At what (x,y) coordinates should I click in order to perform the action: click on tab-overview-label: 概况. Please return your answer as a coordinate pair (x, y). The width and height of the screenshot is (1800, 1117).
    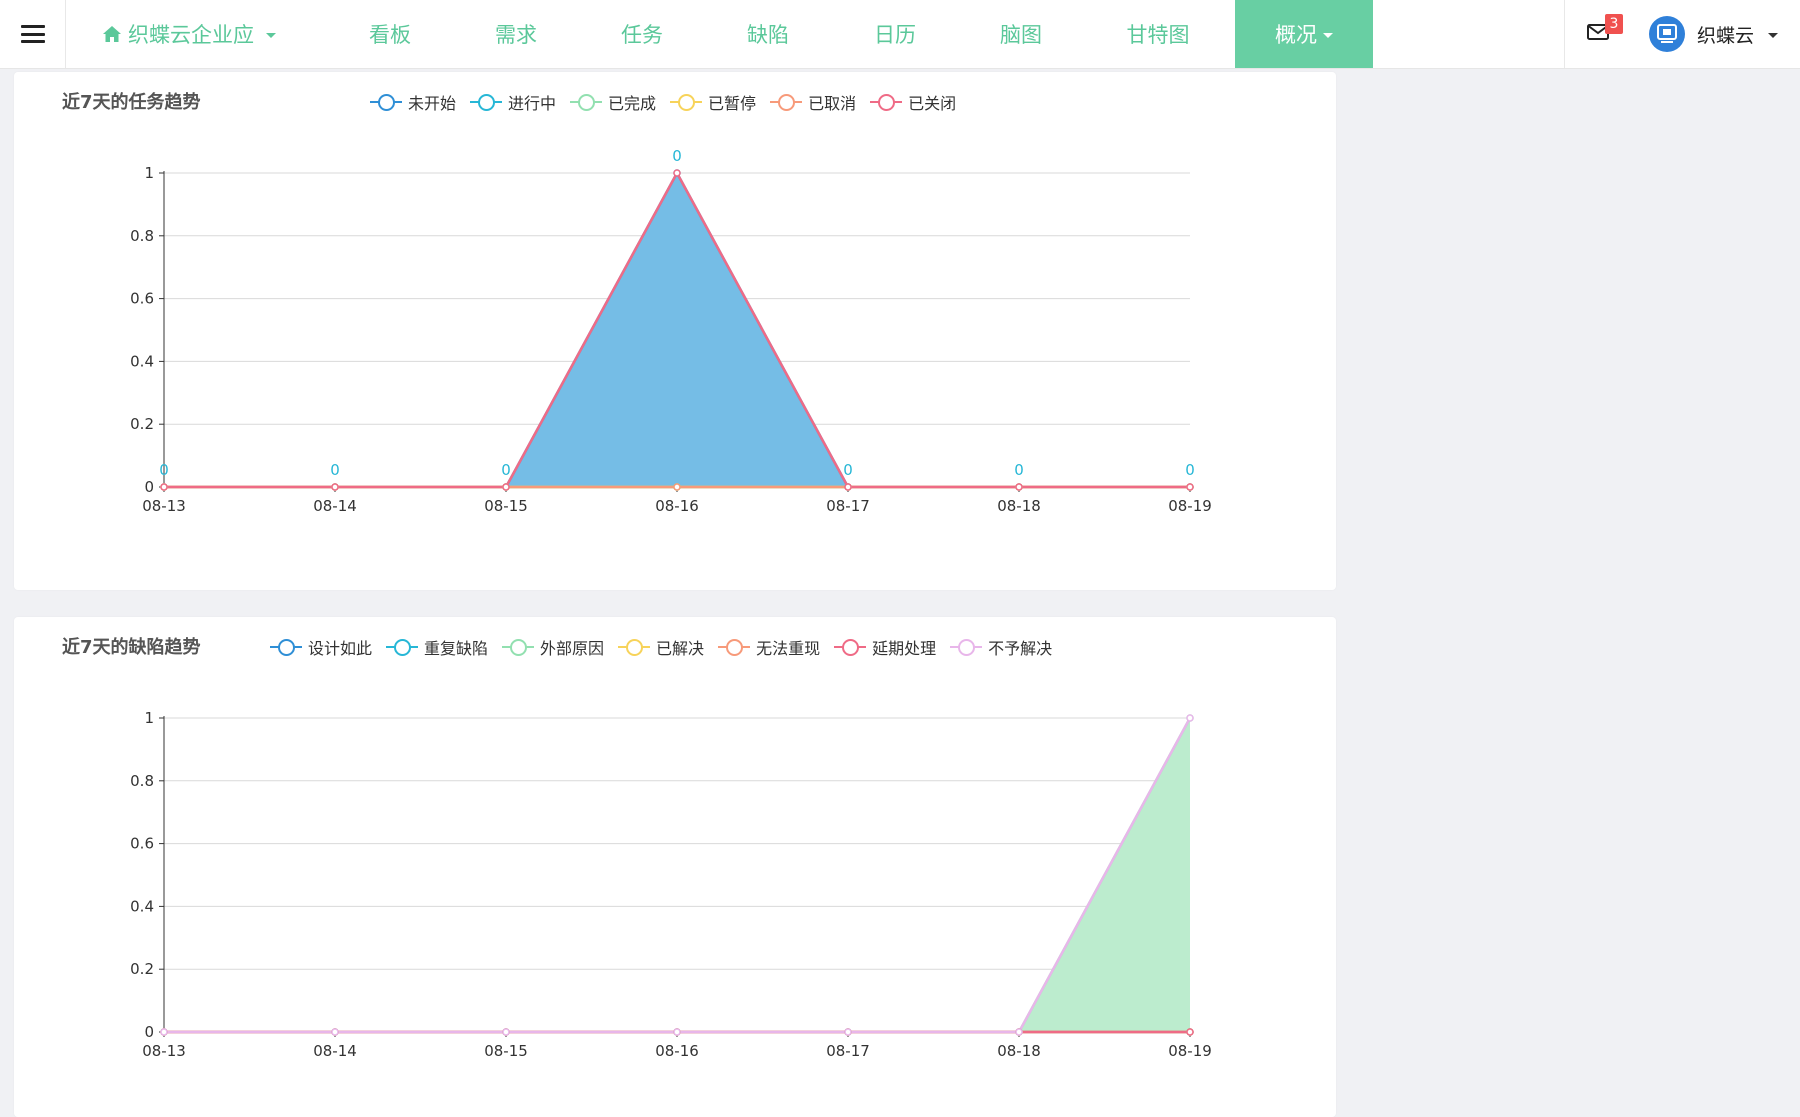
    Looking at the image, I should click on (1296, 35).